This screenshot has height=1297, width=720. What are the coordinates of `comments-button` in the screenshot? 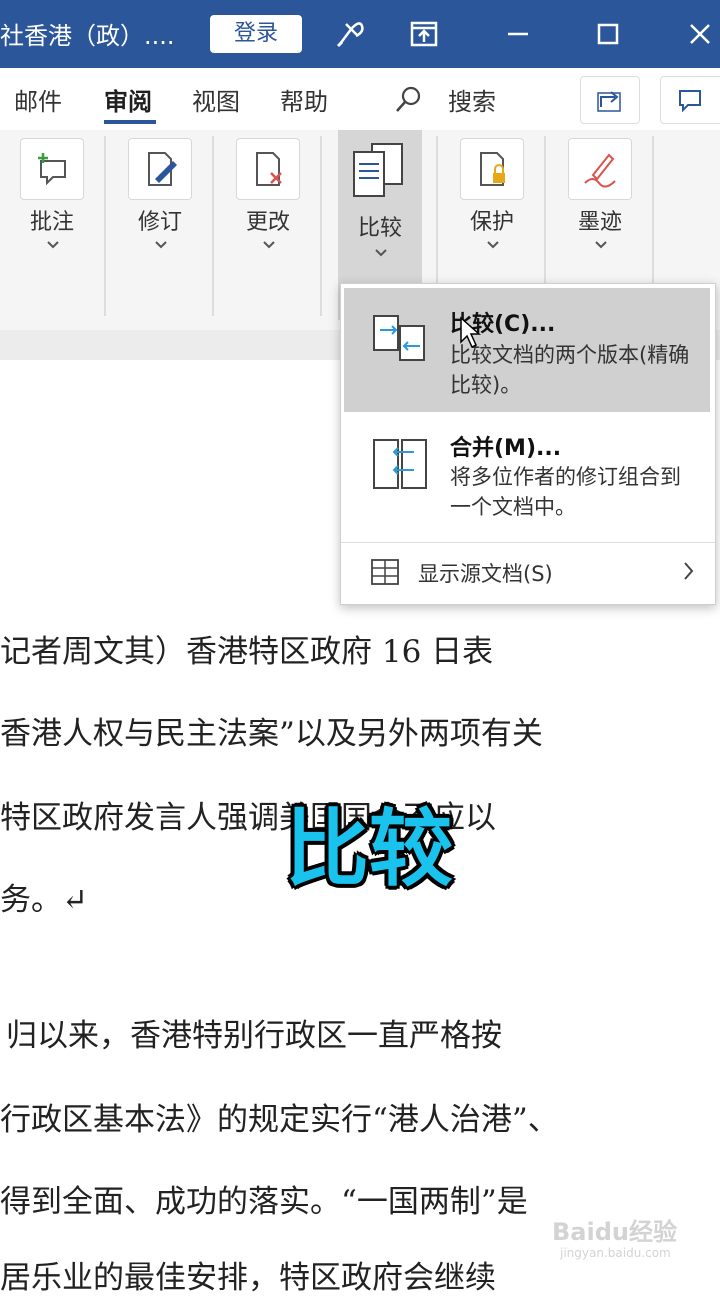 It's located at (690, 100).